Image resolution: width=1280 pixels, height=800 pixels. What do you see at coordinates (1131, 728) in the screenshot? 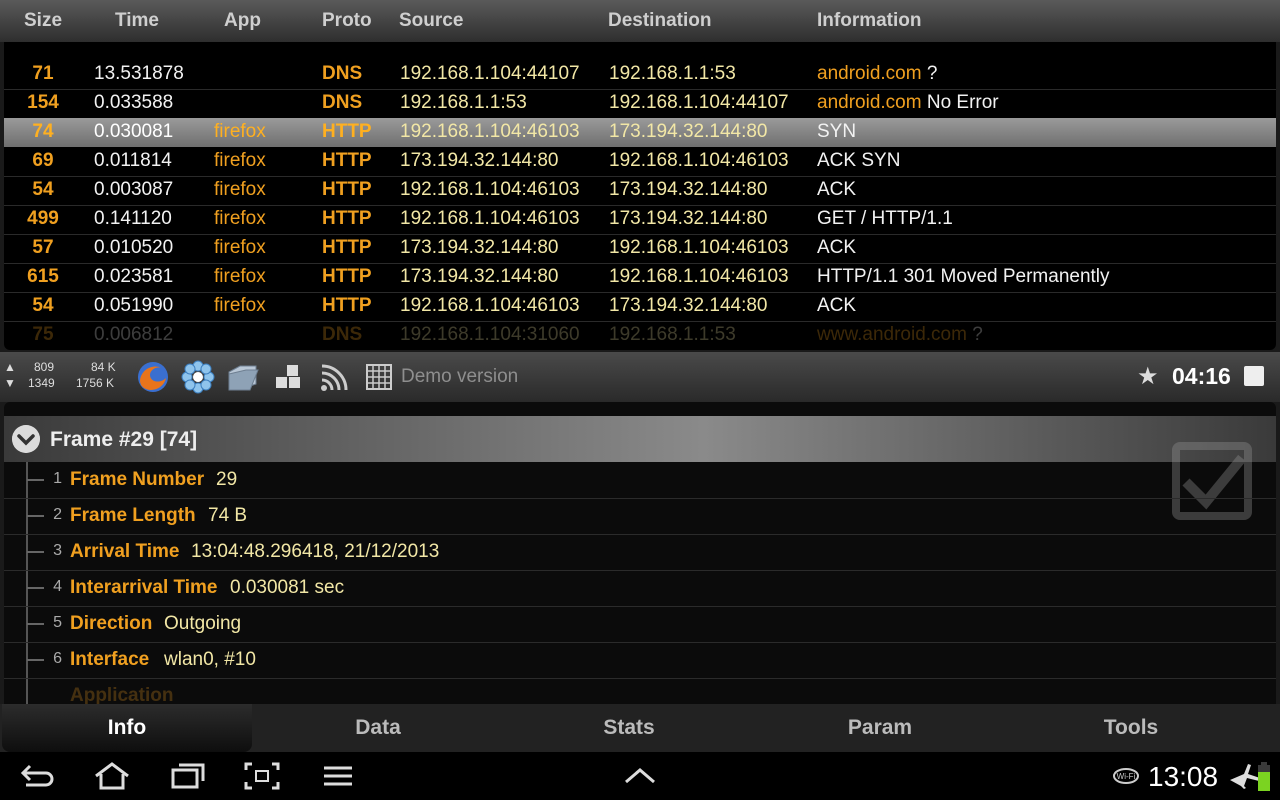
I see `tab-tools: Tools` at bounding box center [1131, 728].